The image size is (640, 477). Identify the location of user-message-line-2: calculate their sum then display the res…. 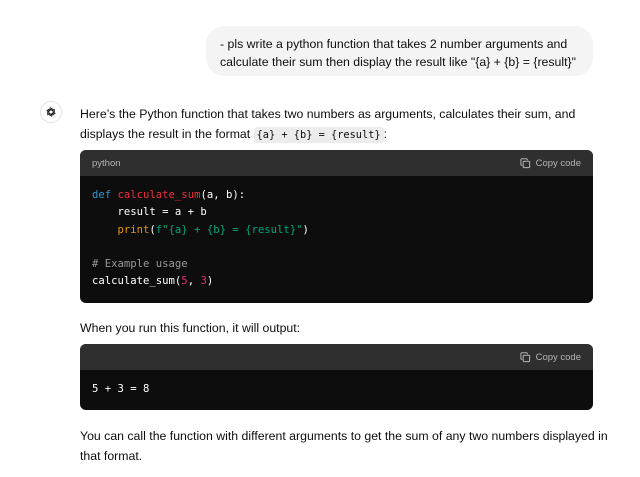
(398, 62).